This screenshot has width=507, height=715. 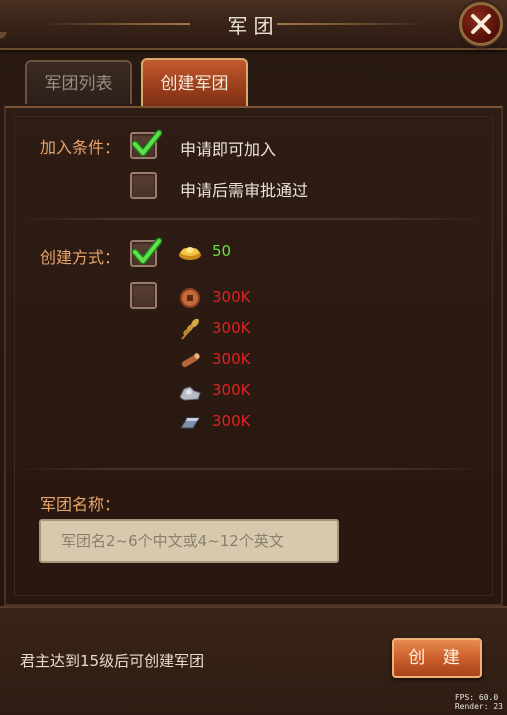 I want to click on tab-legion-list: 军团列表, so click(x=78, y=82).